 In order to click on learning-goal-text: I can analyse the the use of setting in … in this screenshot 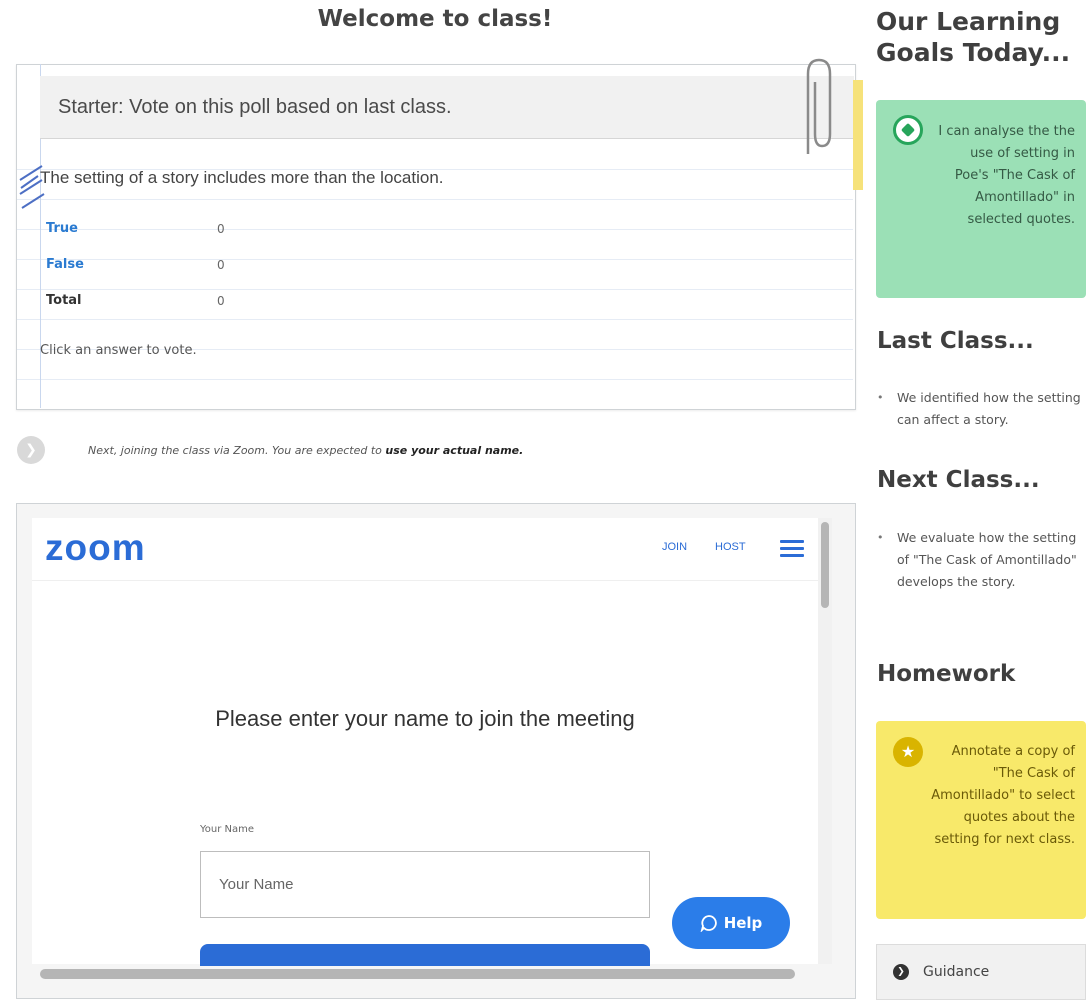, I will do `click(1006, 175)`.